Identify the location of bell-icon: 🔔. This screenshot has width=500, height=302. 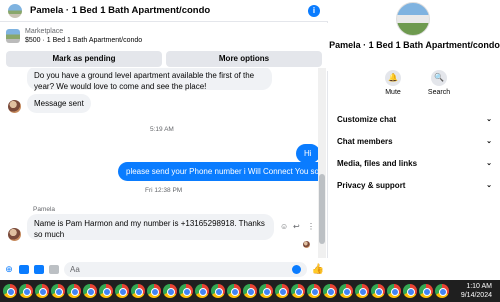
(393, 78).